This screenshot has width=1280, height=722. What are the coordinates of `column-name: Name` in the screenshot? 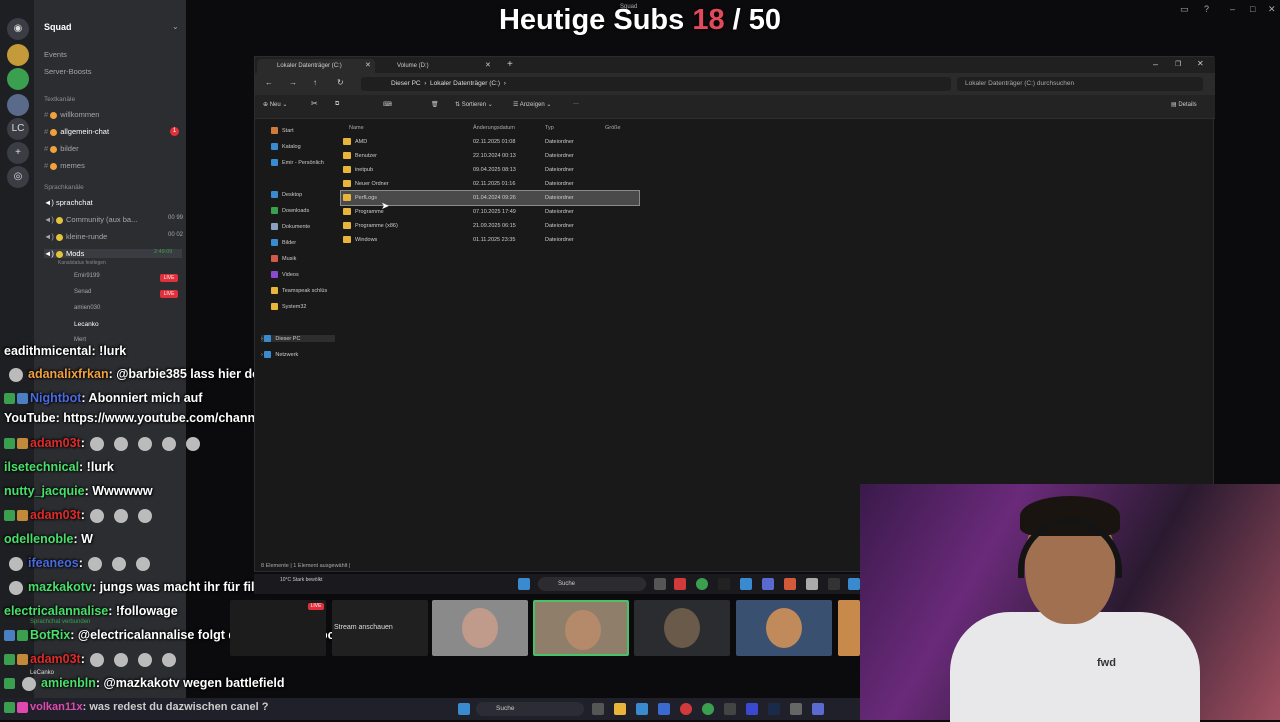 It's located at (356, 128).